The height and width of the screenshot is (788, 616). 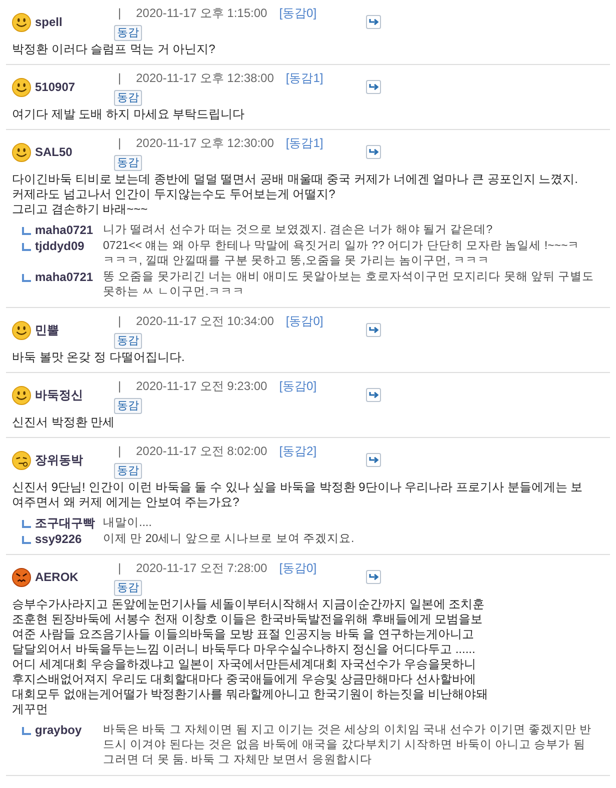 I want to click on comment-text: 박정환 이러다 슬럼프 먹는 거 아닌지?, so click(x=114, y=49).